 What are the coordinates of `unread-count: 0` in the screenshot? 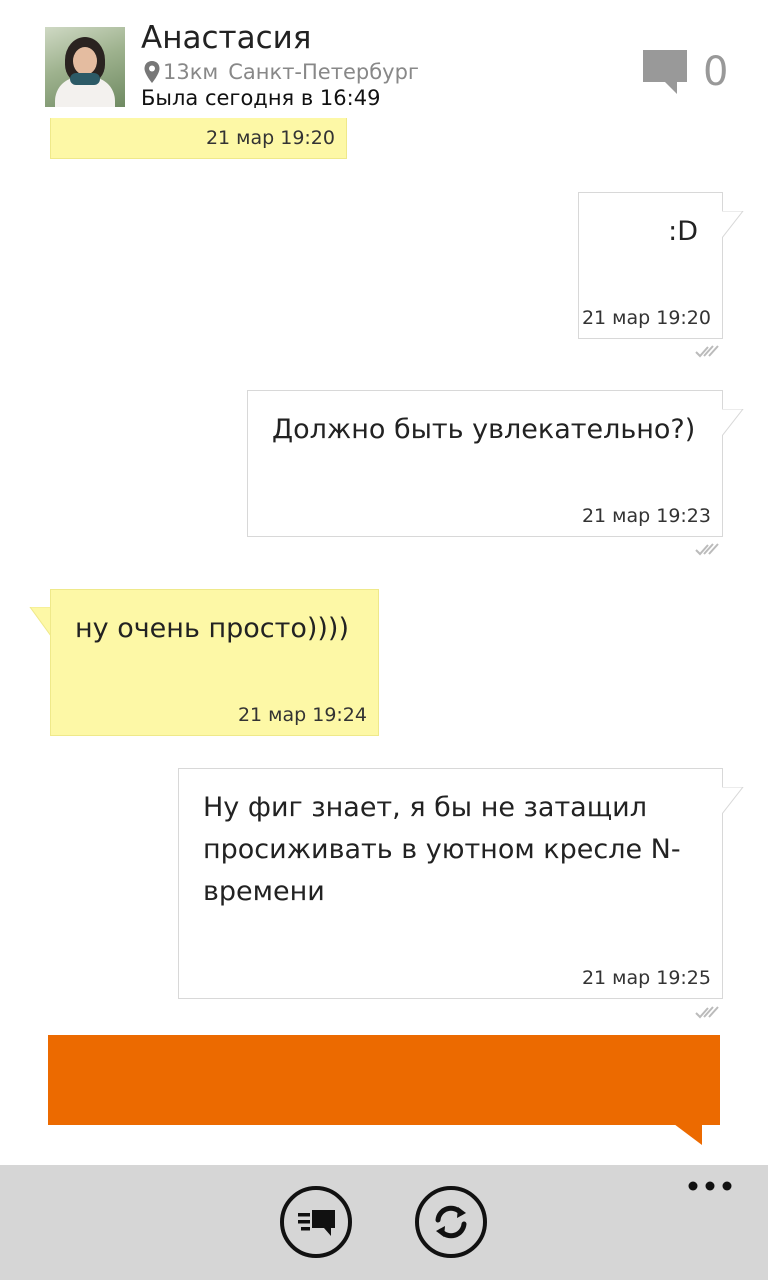 It's located at (715, 72).